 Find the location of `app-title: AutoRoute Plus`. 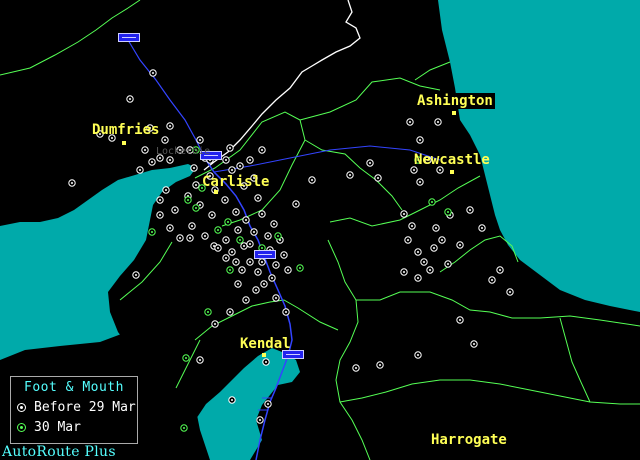

app-title: AutoRoute Plus is located at coordinates (59, 452).